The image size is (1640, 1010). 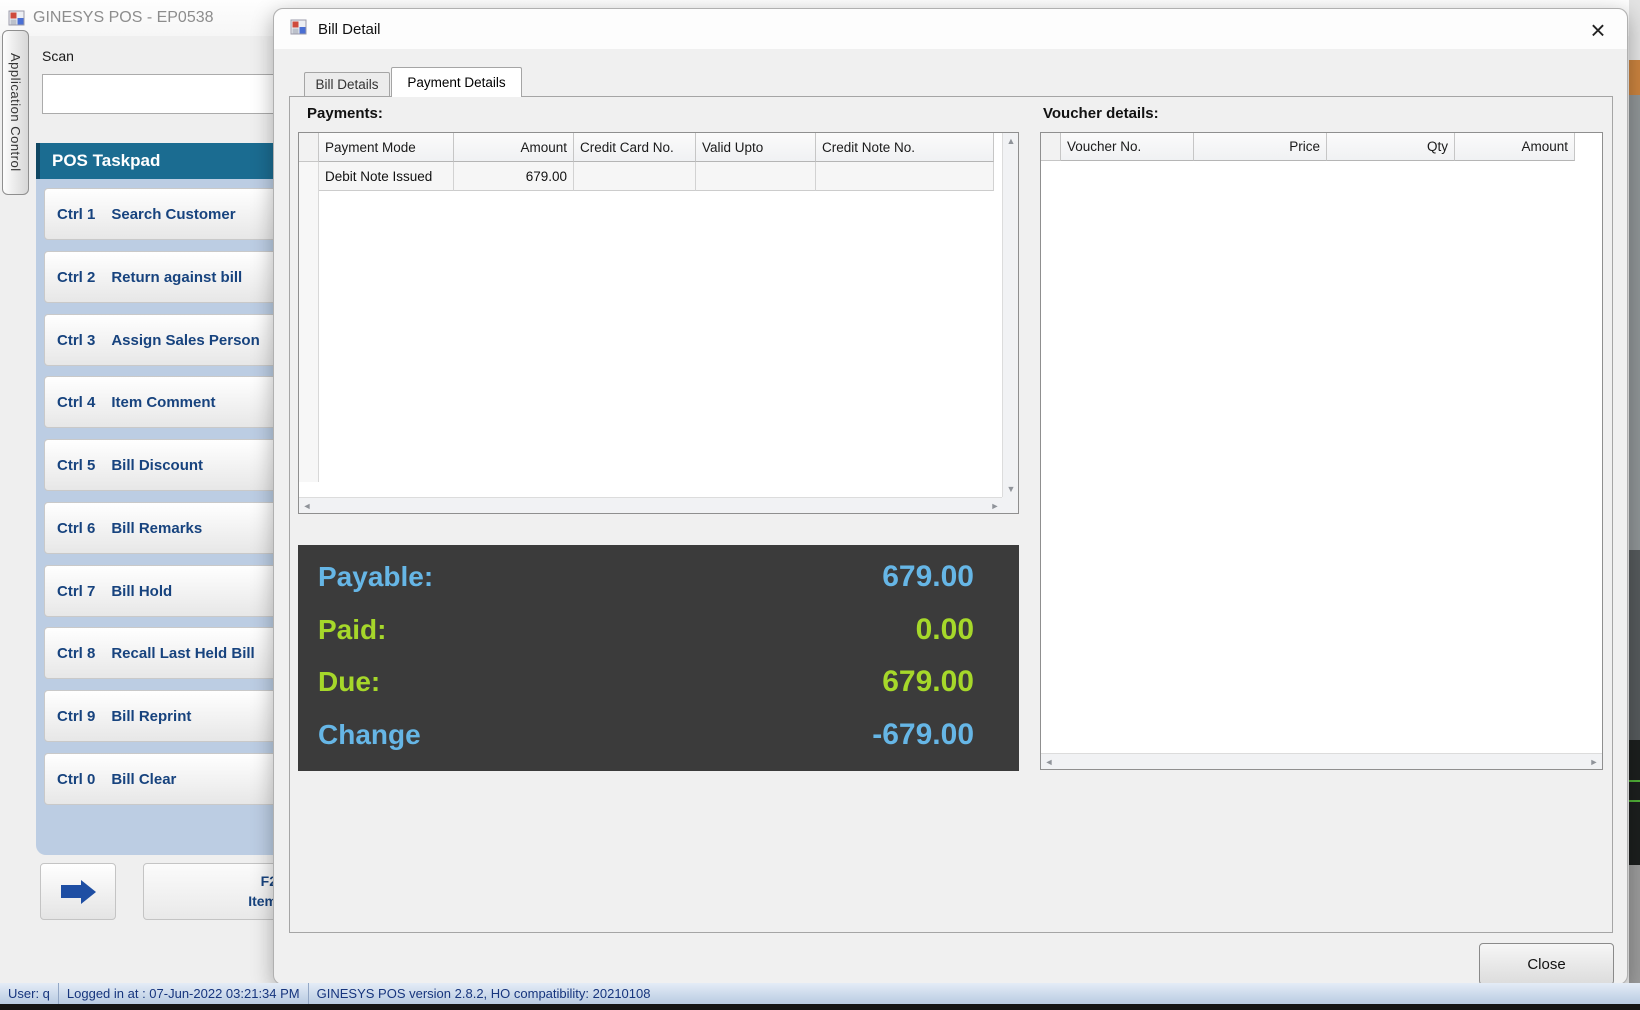 I want to click on right-arrow-icon, so click(x=78, y=891).